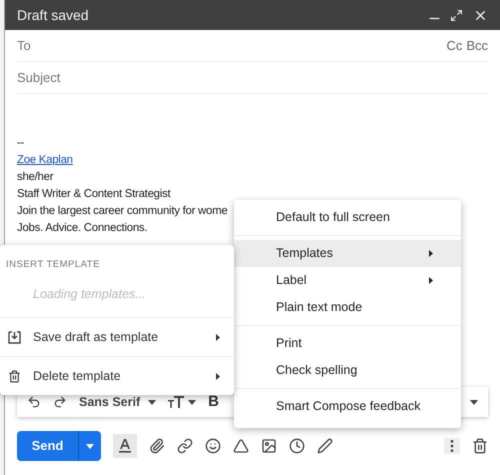 The height and width of the screenshot is (475, 500). Describe the element at coordinates (45, 160) in the screenshot. I see `signature-link: Zoe Kaplan` at that location.